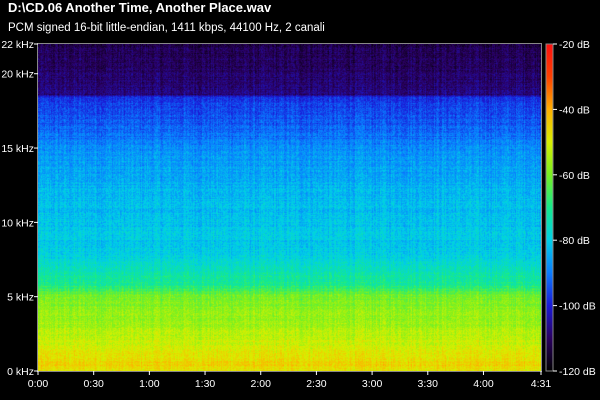 The image size is (600, 400). Describe the element at coordinates (574, 208) in the screenshot. I see `colorbar-axis: -20 dB -40 dB -60 dB -80 dB -100 dB -120 dB` at that location.